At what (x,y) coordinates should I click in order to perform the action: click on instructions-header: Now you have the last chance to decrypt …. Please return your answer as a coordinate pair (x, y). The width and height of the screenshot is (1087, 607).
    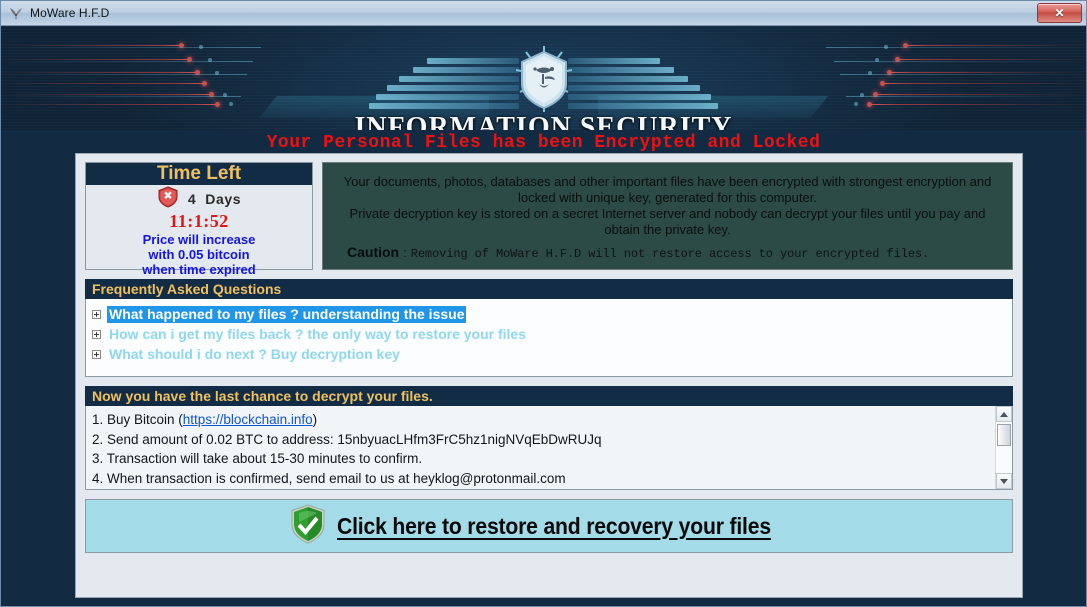
    Looking at the image, I should click on (549, 396).